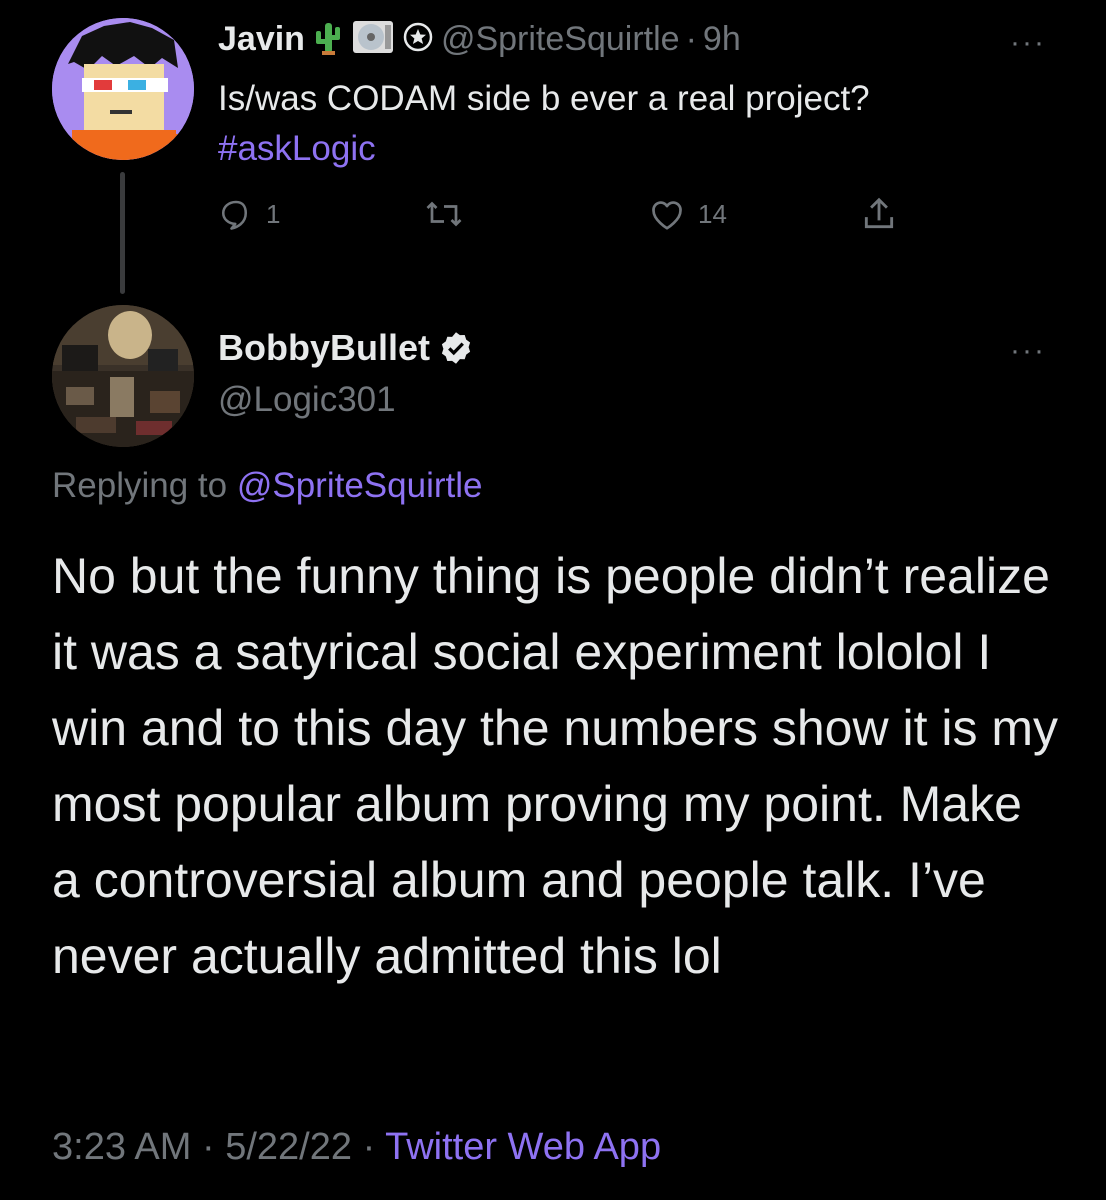 This screenshot has height=1200, width=1106. I want to click on hashtag-link: #askLogic, so click(618, 149).